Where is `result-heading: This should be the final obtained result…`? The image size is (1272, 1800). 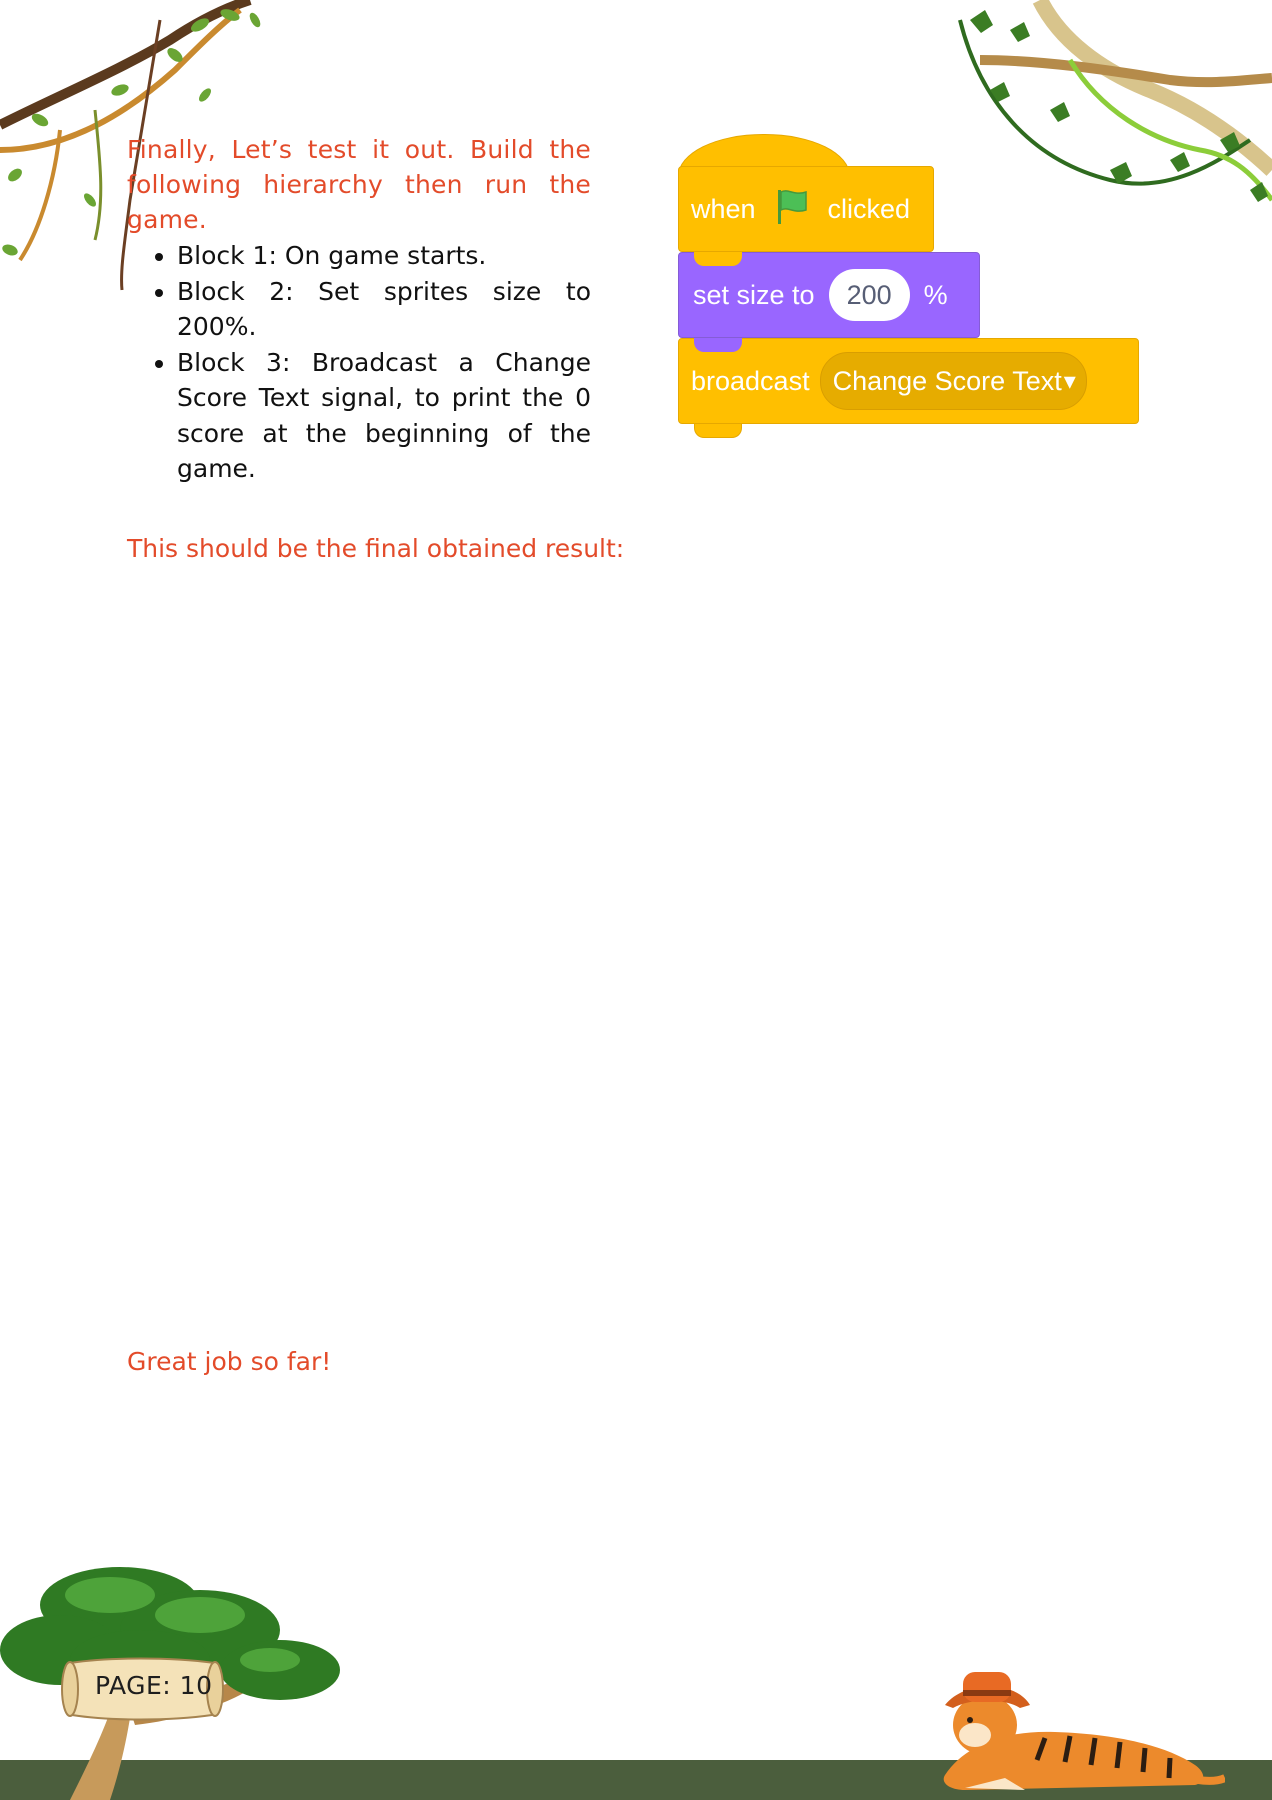 result-heading: This should be the final obtained result… is located at coordinates (376, 548).